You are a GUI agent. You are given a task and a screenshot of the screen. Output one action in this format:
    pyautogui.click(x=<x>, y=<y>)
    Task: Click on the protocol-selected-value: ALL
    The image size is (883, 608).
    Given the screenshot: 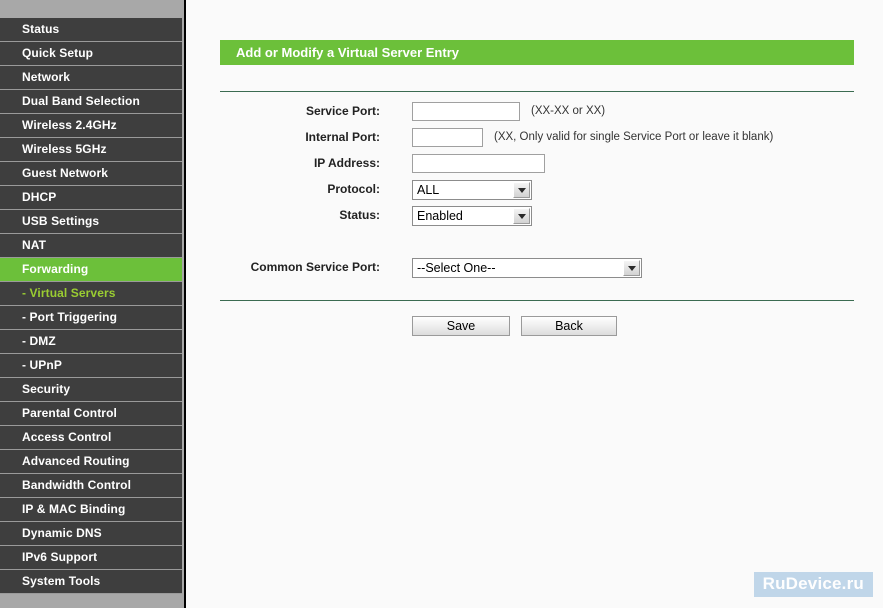 What is the action you would take?
    pyautogui.click(x=428, y=190)
    